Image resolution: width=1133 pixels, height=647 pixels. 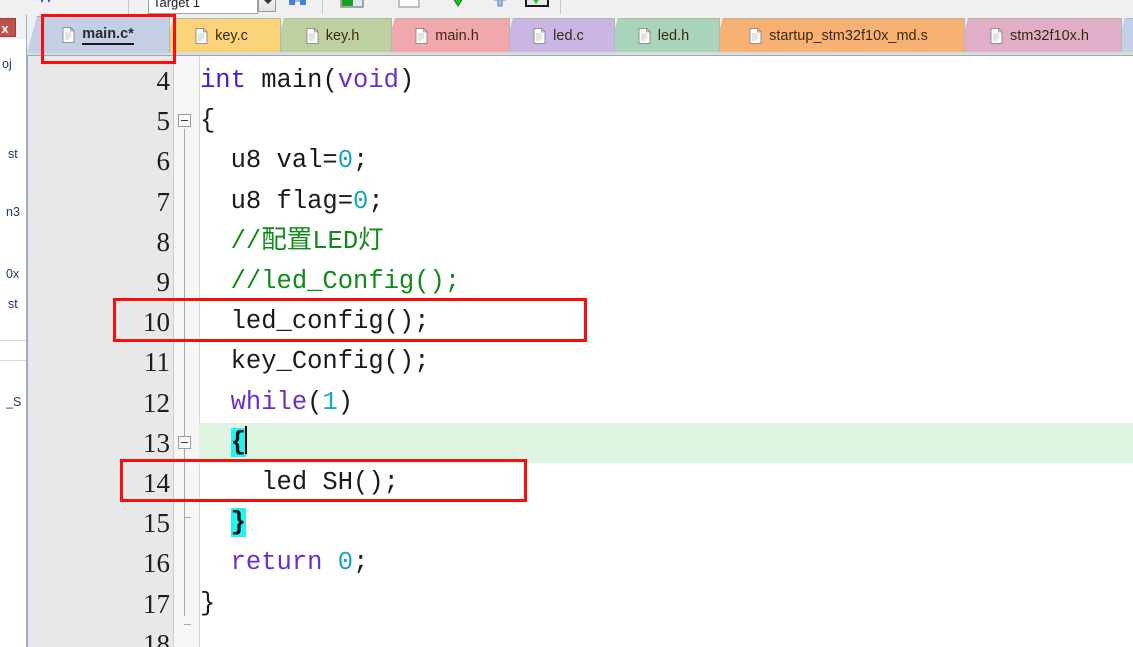 What do you see at coordinates (664, 35) in the screenshot?
I see `editor-tab-led-h: led.h` at bounding box center [664, 35].